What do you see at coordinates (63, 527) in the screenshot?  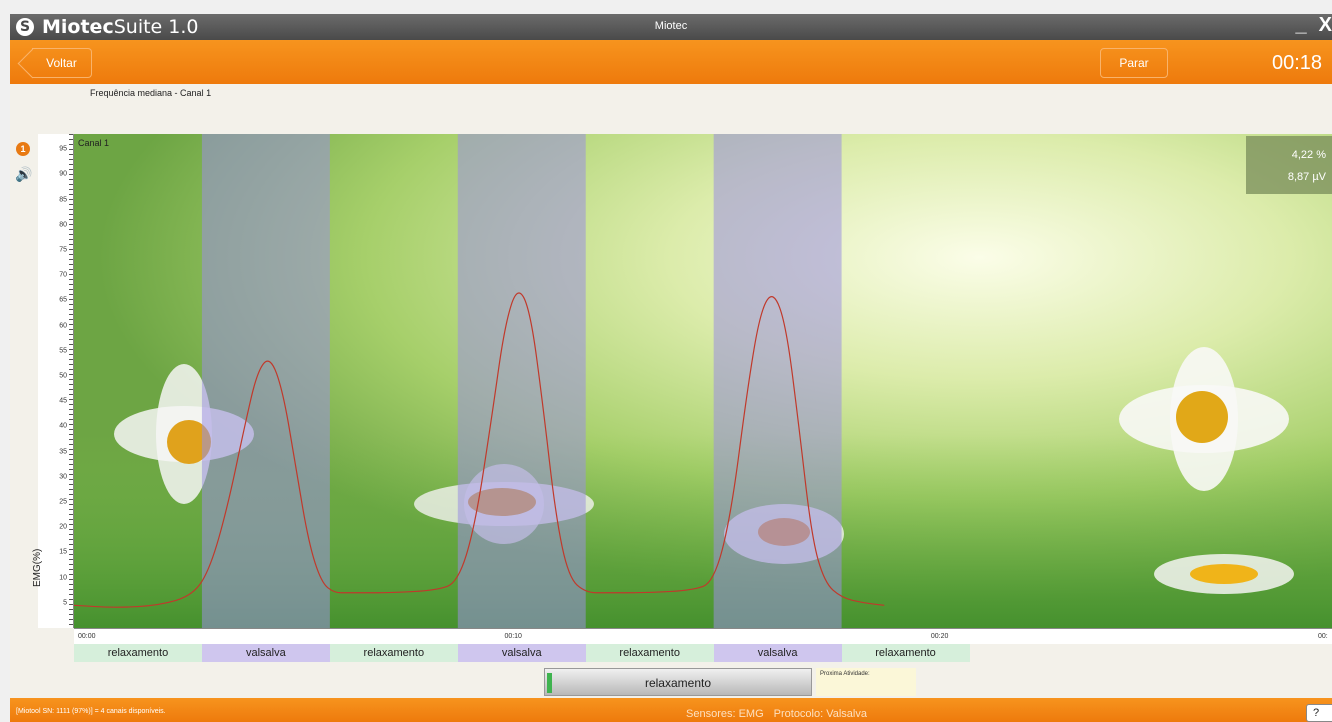 I see `y-tick-label: 20` at bounding box center [63, 527].